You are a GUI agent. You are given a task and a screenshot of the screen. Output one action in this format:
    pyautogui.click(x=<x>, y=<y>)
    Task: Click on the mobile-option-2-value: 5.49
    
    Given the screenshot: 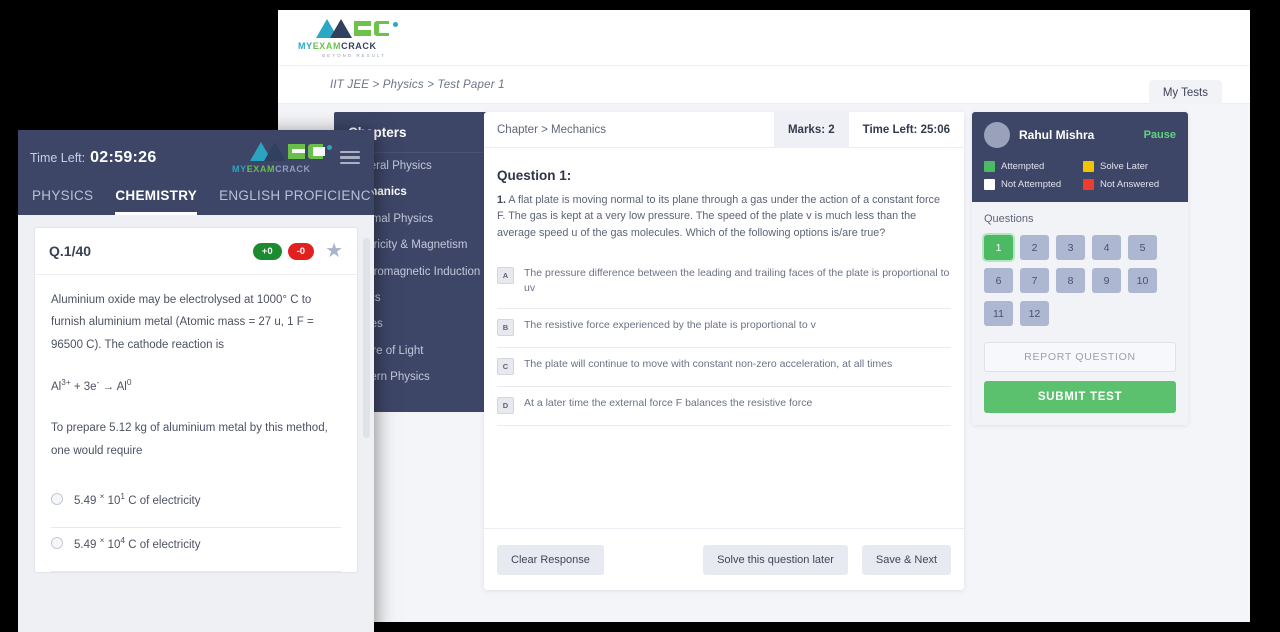 What is the action you would take?
    pyautogui.click(x=85, y=544)
    